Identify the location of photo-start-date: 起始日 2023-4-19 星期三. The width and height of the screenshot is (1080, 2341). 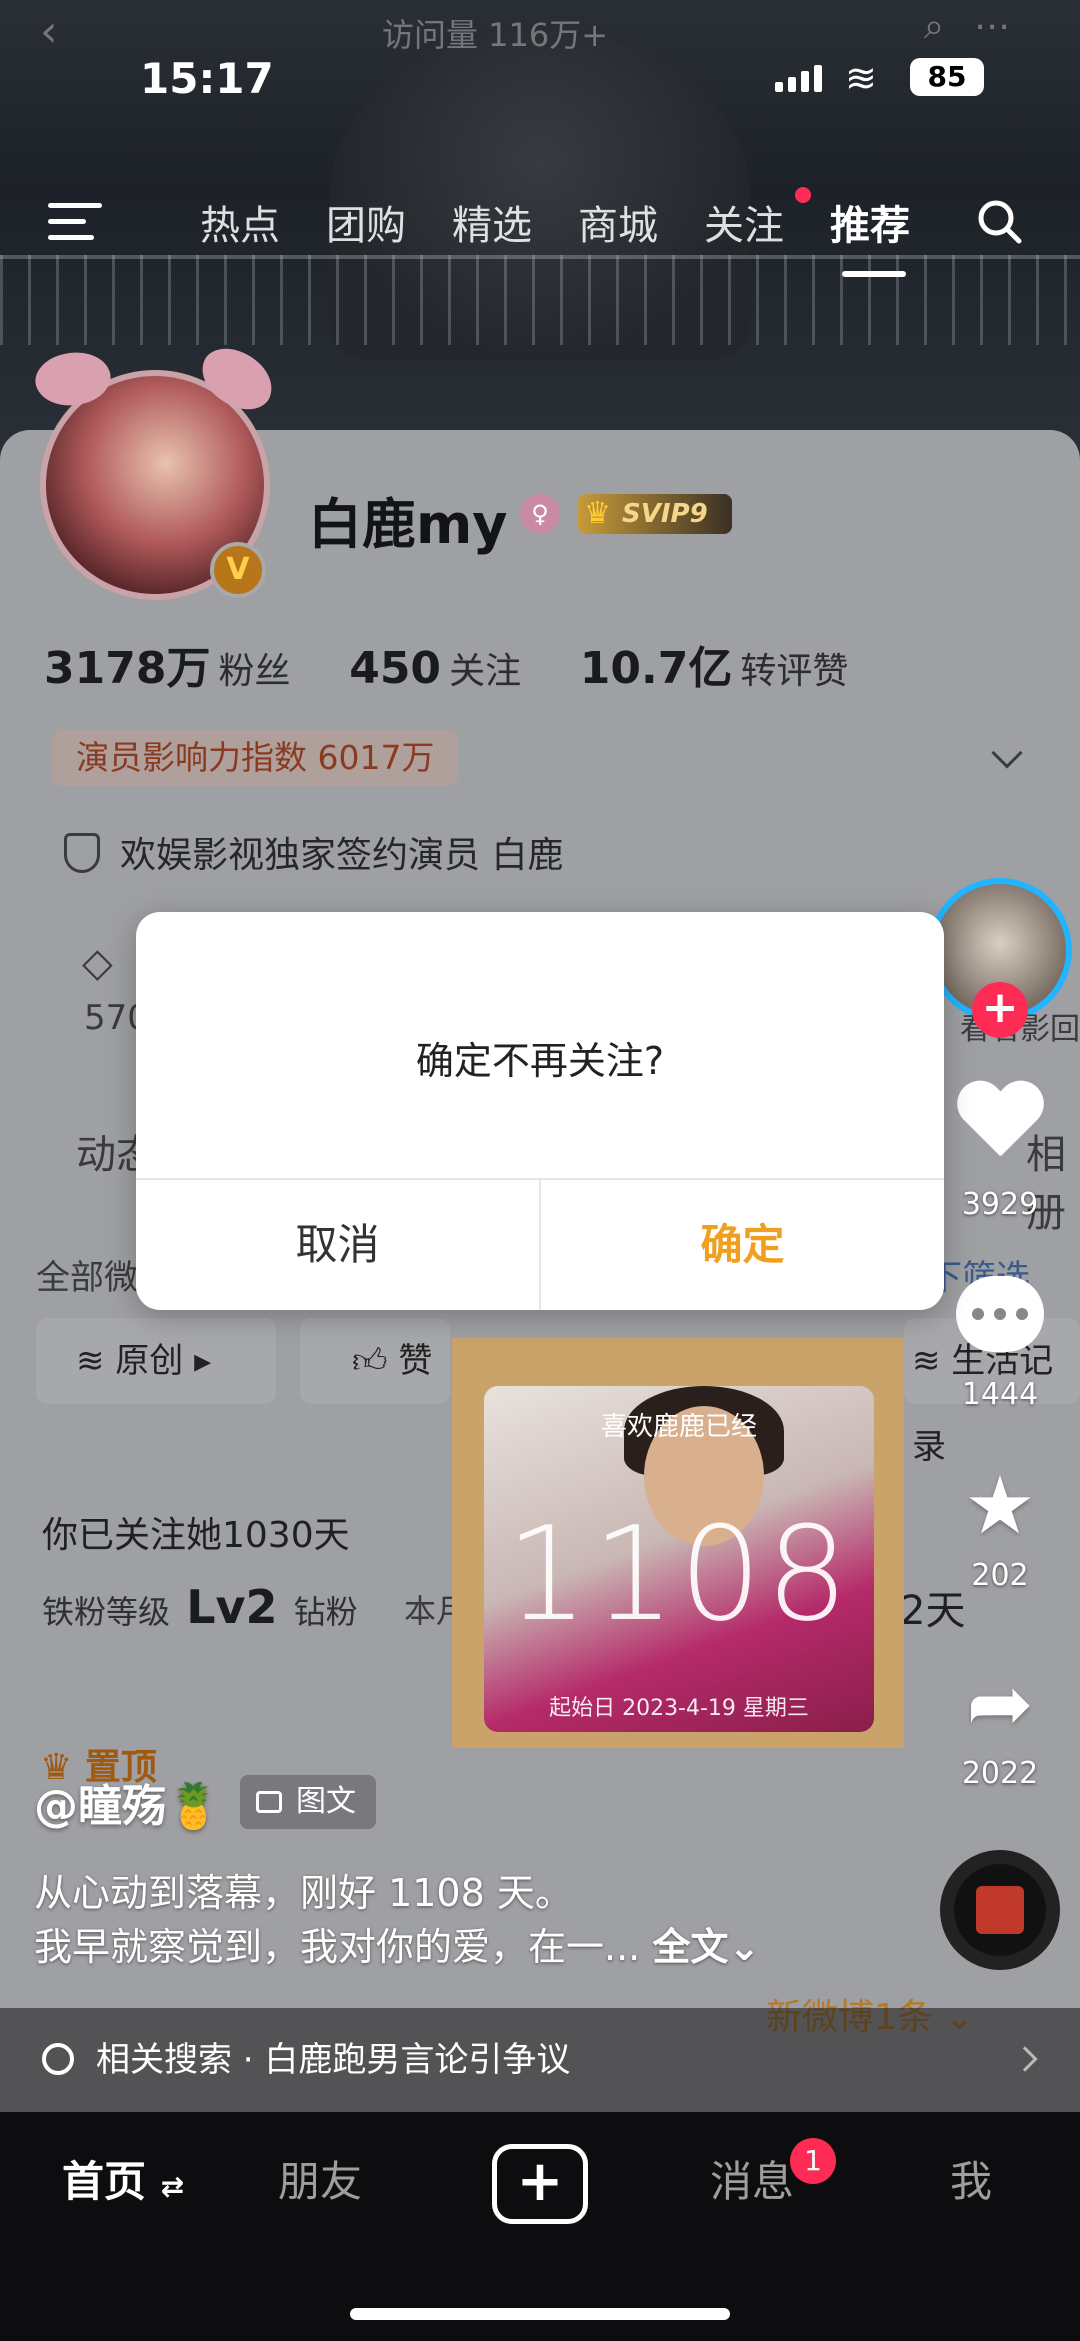
(679, 1708).